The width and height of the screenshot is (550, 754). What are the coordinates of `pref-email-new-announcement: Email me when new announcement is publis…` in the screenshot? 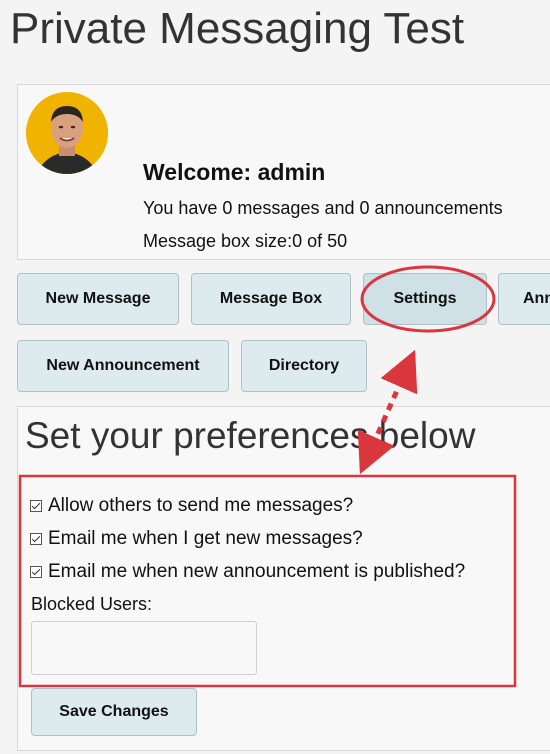 It's located at (247, 572).